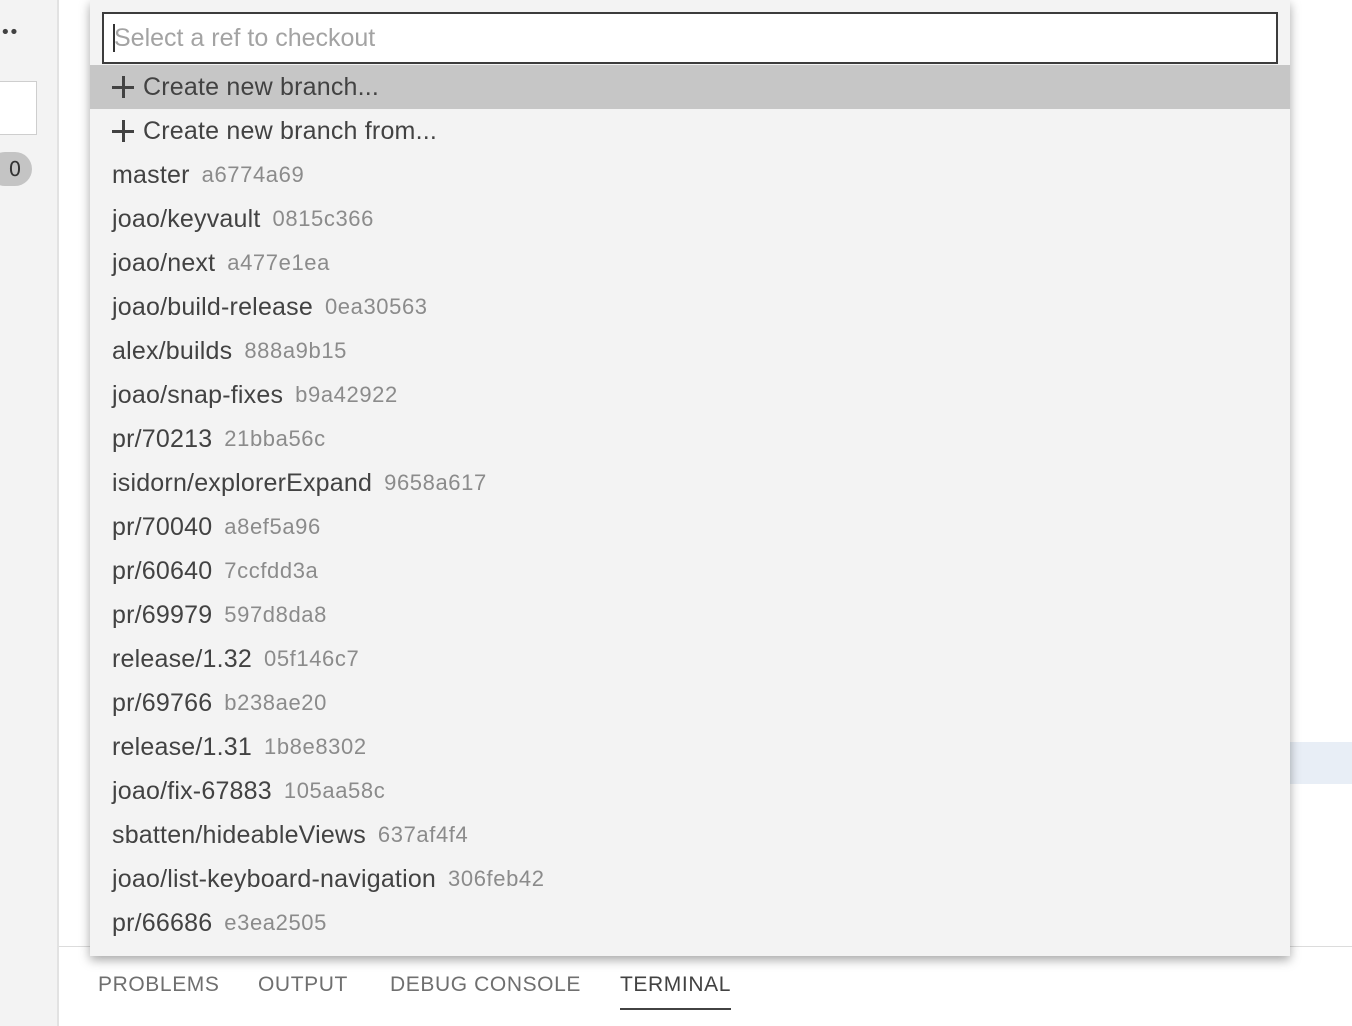  Describe the element at coordinates (275, 922) in the screenshot. I see `ref-commit-hash: e3ea2505` at that location.